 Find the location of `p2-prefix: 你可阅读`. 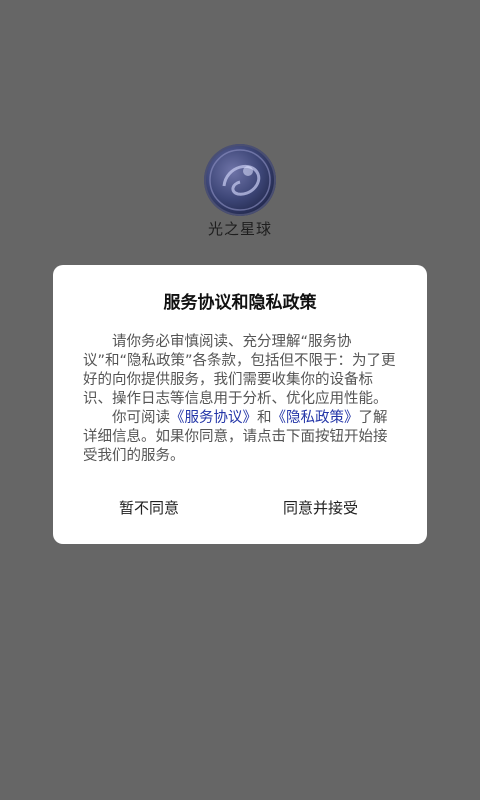

p2-prefix: 你可阅读 is located at coordinates (141, 418).